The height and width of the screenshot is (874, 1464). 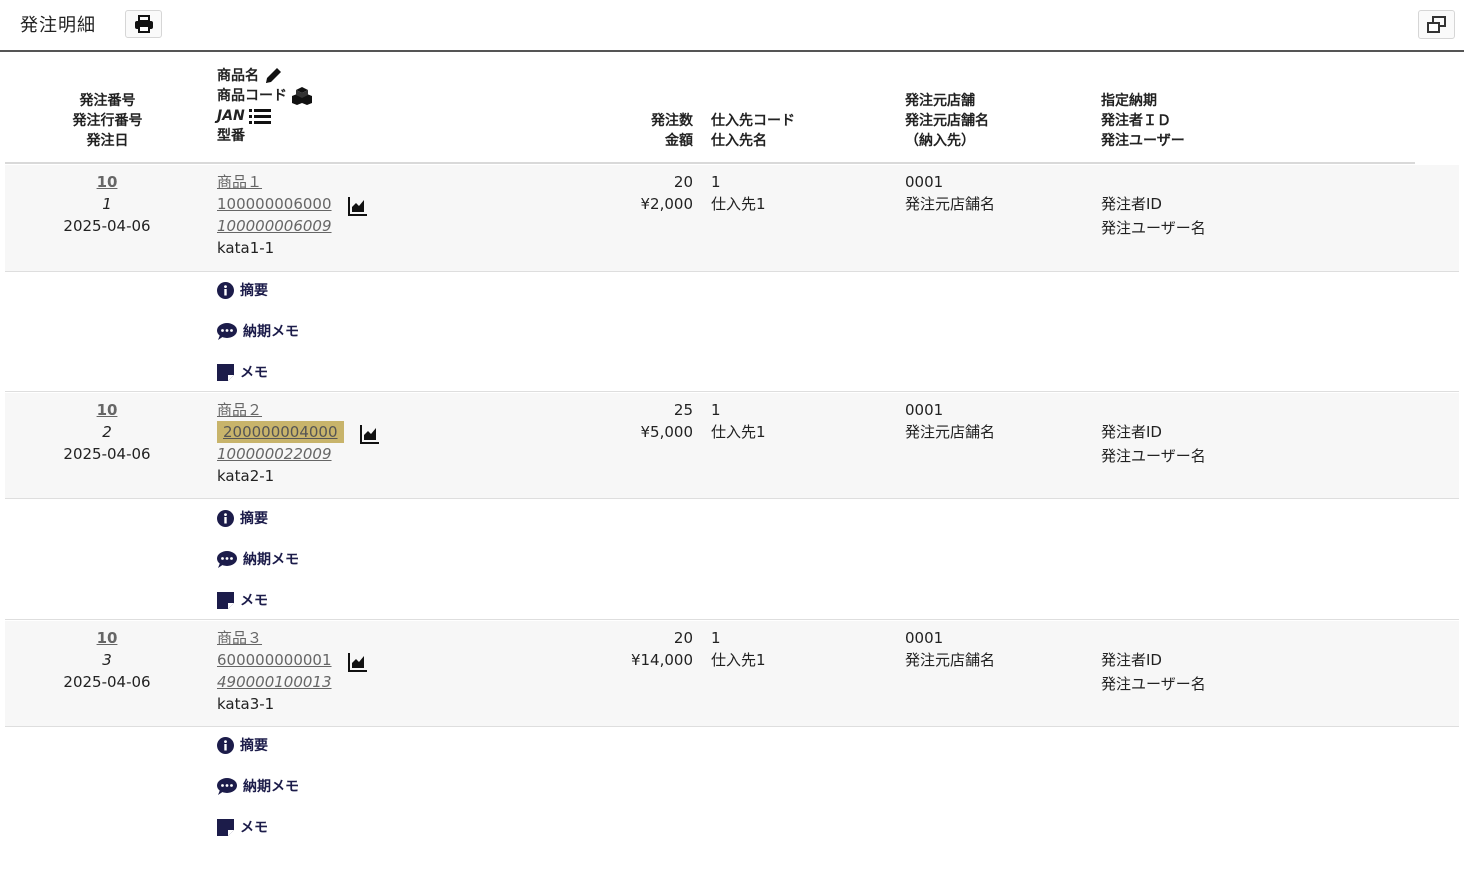 I want to click on header-product-name: 商品名, so click(x=265, y=76).